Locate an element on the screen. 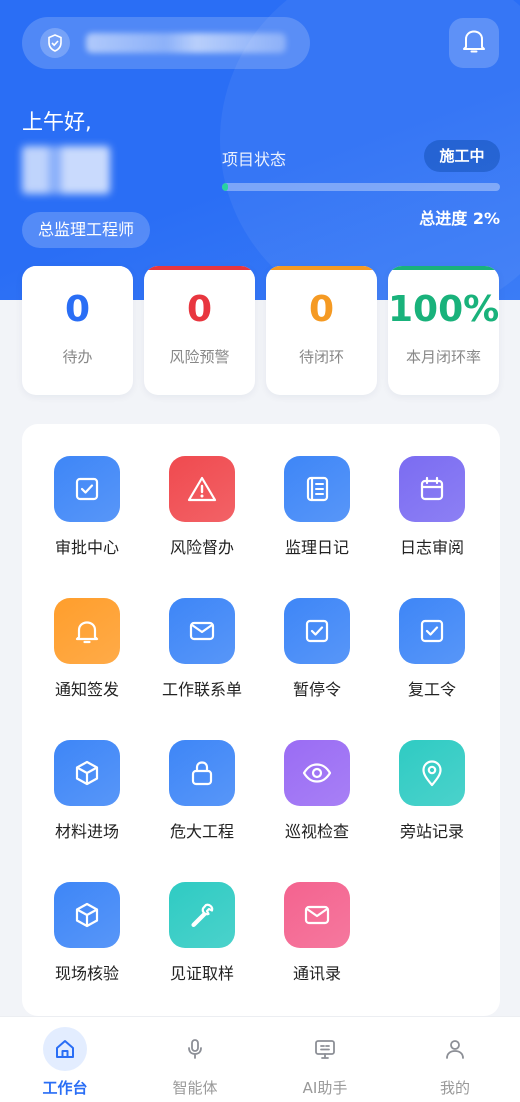 This screenshot has width=520, height=1102. tab-microphone: 智能体 is located at coordinates (195, 1059).